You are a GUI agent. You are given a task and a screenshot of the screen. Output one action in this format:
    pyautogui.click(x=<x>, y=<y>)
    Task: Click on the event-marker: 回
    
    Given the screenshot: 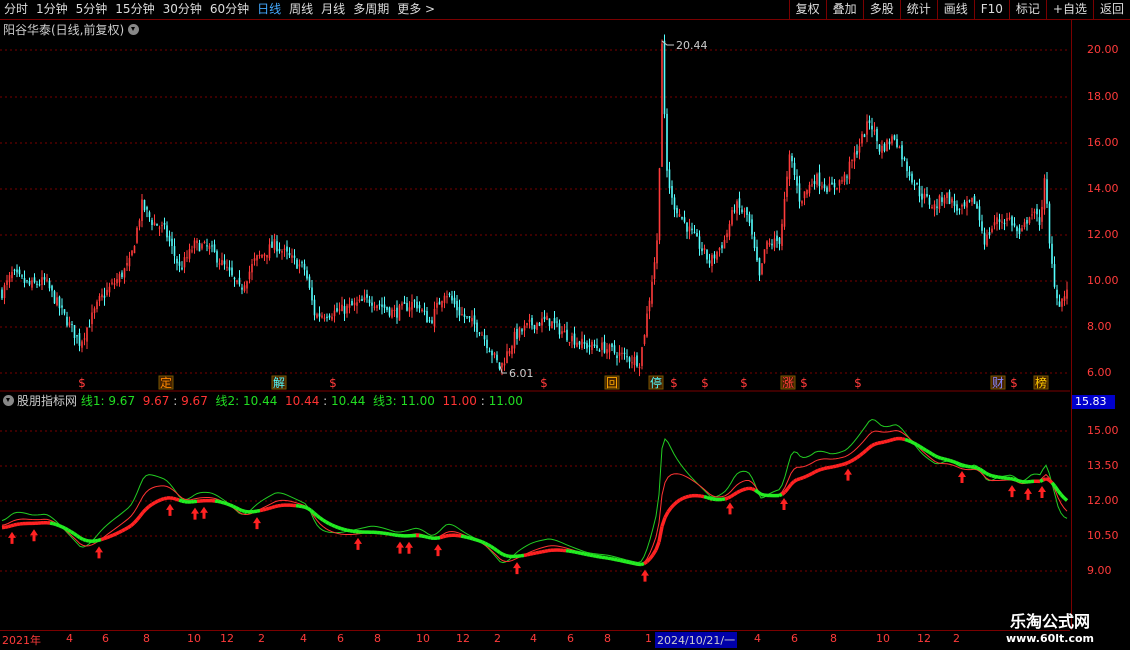 What is the action you would take?
    pyautogui.click(x=612, y=383)
    